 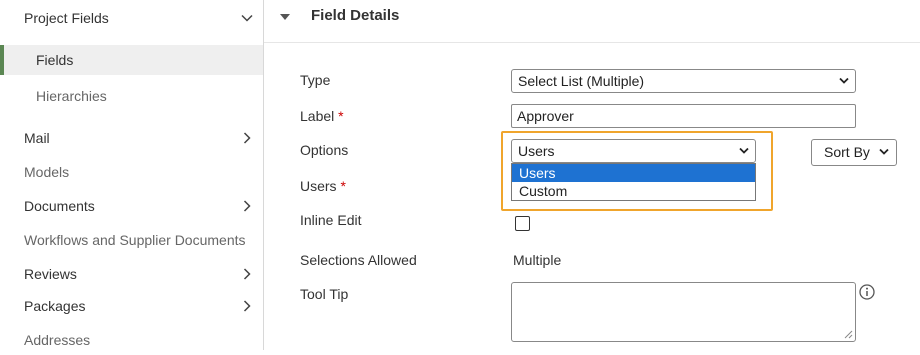 What do you see at coordinates (135, 240) in the screenshot?
I see `sidebar-item-label: Workflows and Supplier Documents` at bounding box center [135, 240].